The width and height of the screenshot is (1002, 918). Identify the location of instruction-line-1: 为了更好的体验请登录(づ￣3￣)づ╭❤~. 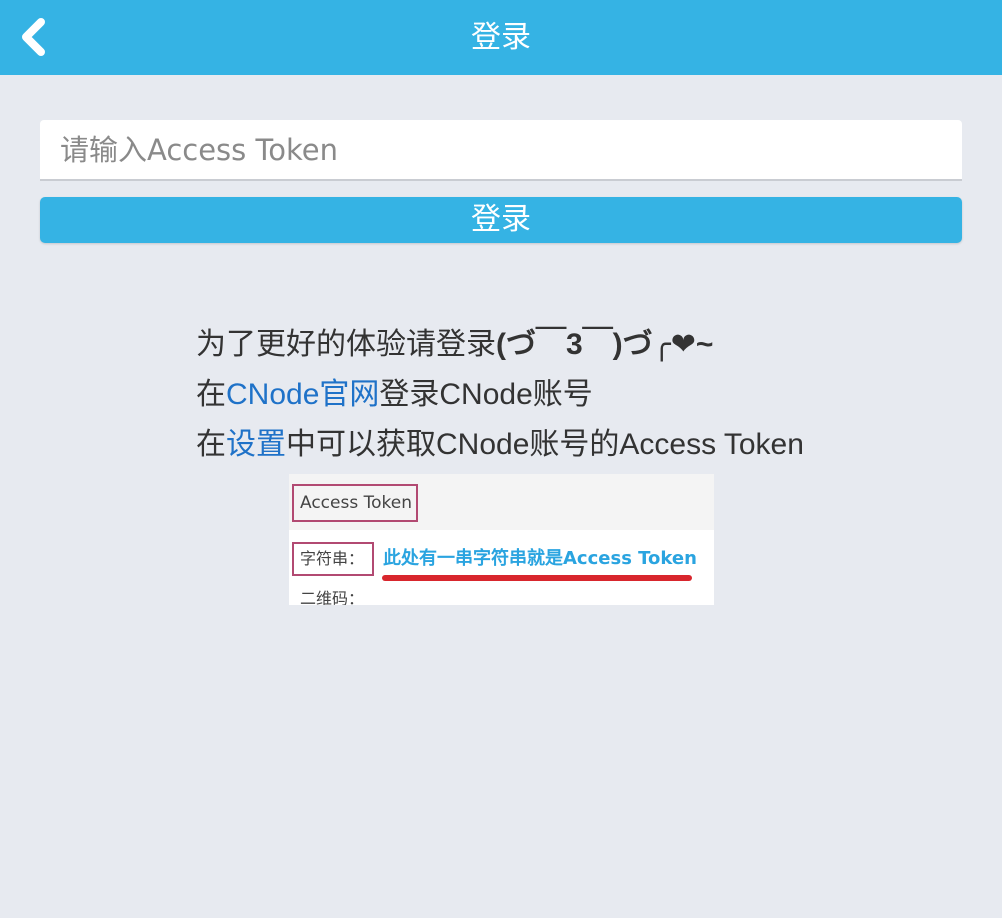
(576, 345).